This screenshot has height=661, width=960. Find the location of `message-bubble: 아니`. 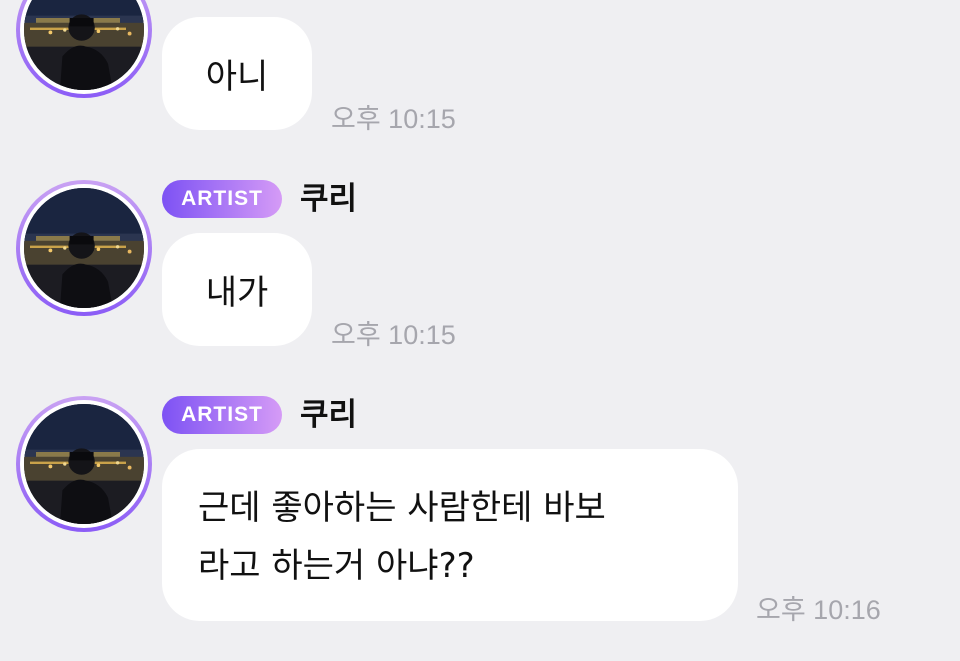

message-bubble: 아니 is located at coordinates (237, 73).